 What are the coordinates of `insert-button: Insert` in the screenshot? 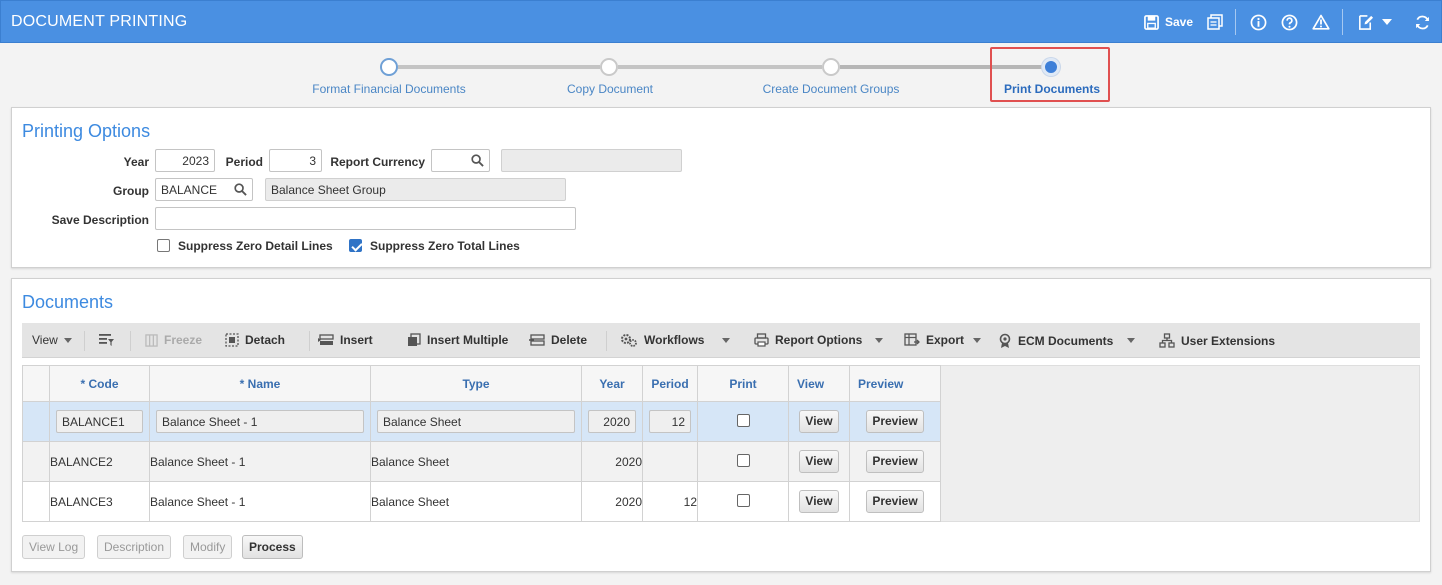 It's located at (345, 340).